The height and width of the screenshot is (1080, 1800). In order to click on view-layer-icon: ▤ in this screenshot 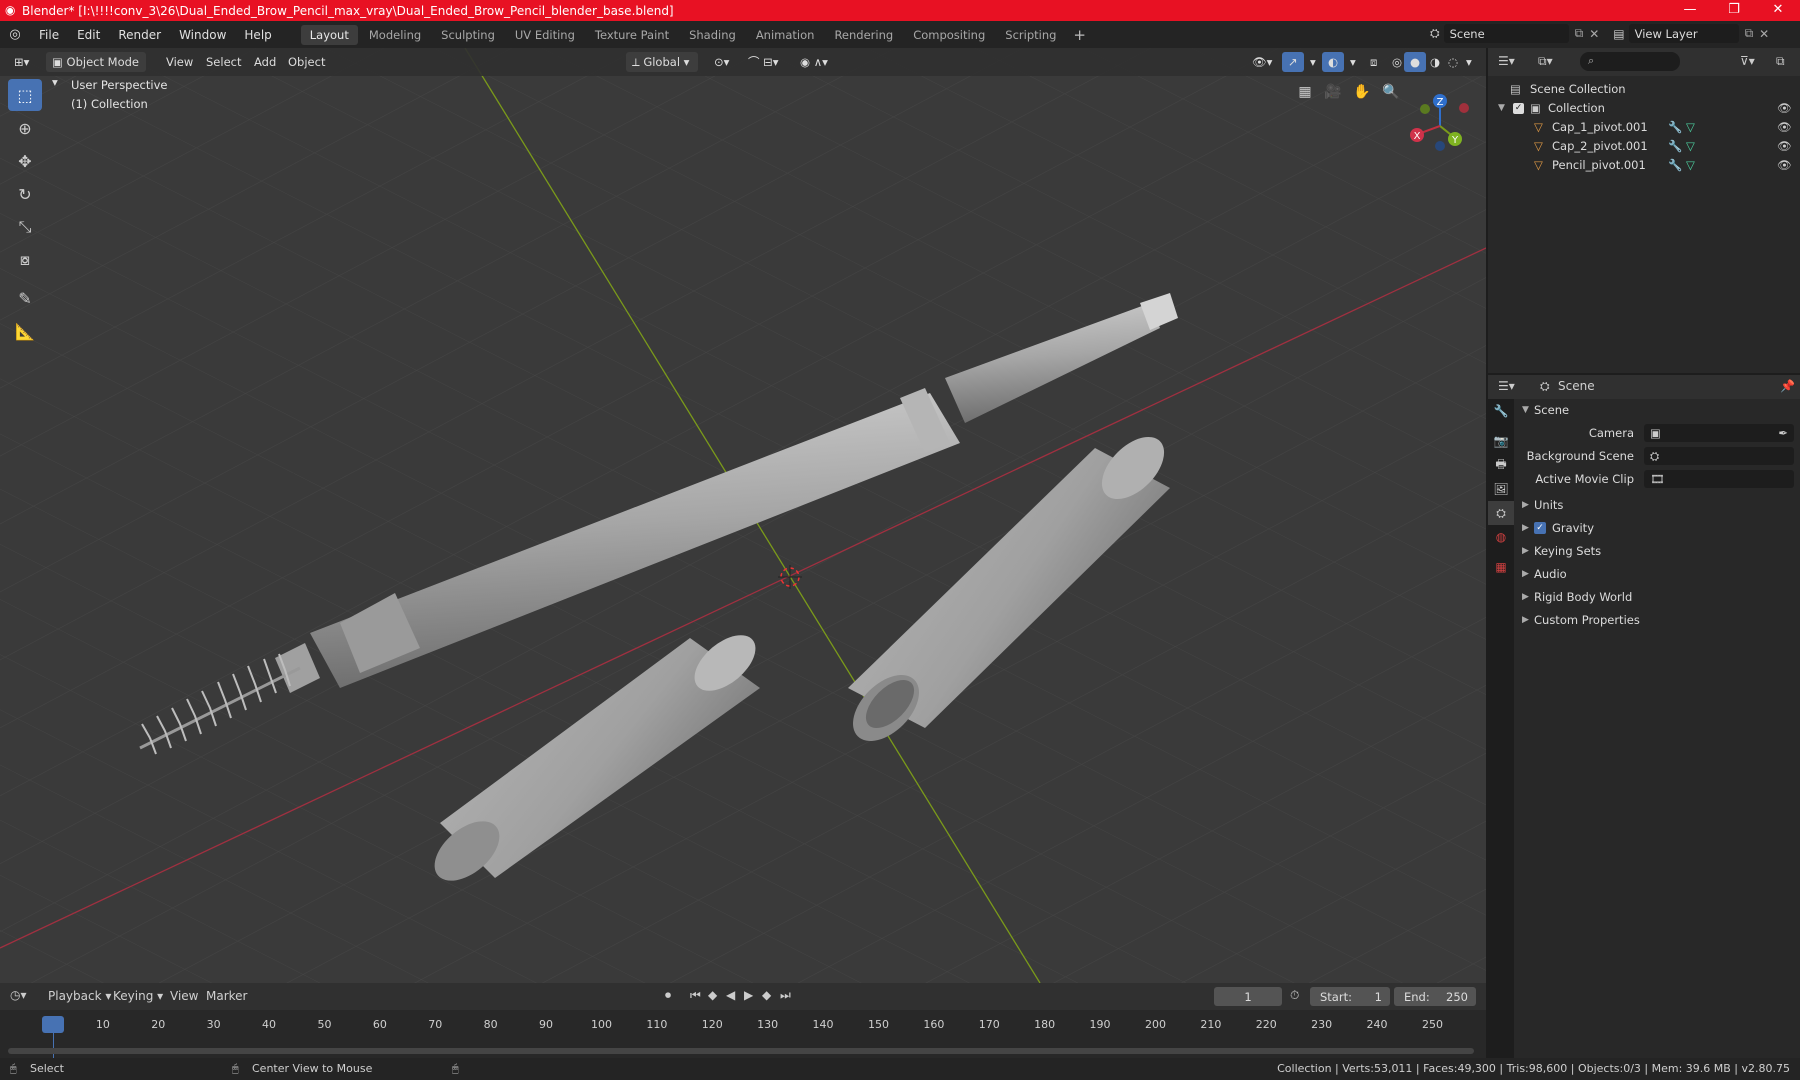, I will do `click(1618, 34)`.